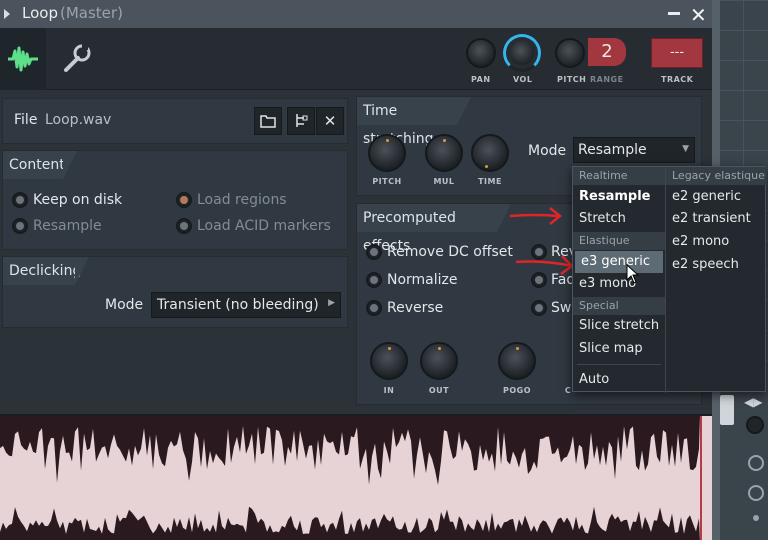 The width and height of the screenshot is (768, 540). Describe the element at coordinates (444, 153) in the screenshot. I see `ts-mul-knob` at that location.